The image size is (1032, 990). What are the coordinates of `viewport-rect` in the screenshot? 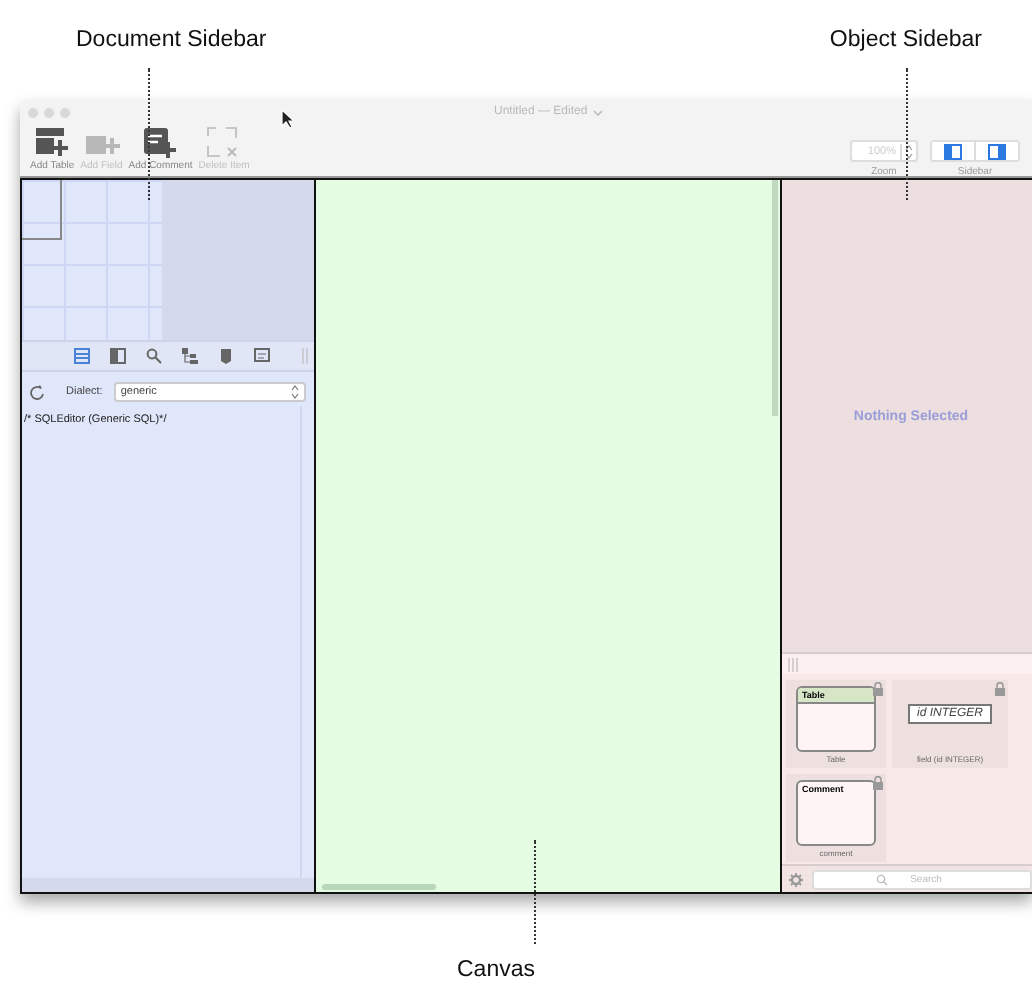 It's located at (42, 210).